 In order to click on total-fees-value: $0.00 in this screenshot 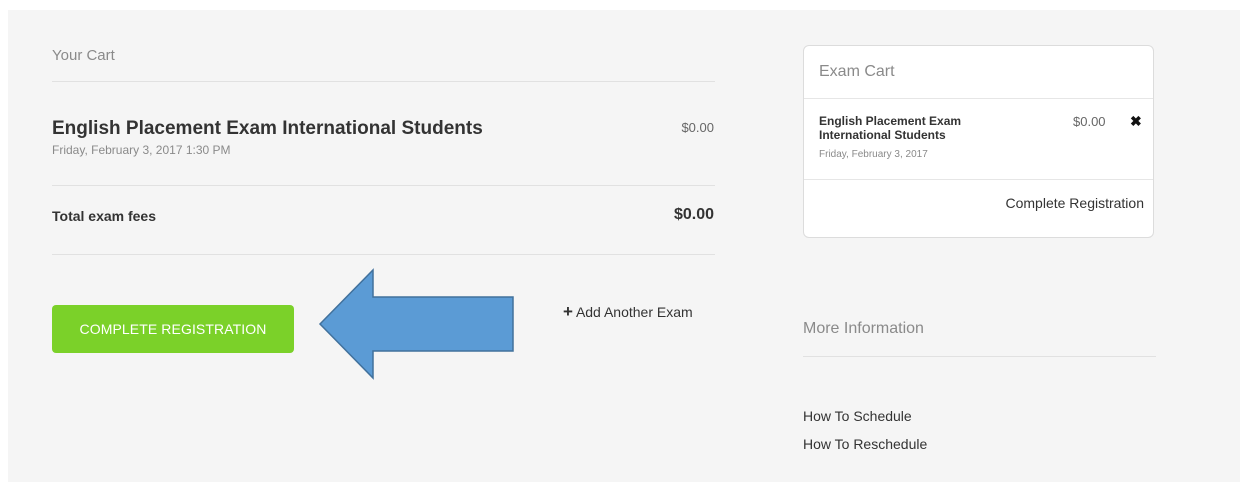, I will do `click(693, 214)`.